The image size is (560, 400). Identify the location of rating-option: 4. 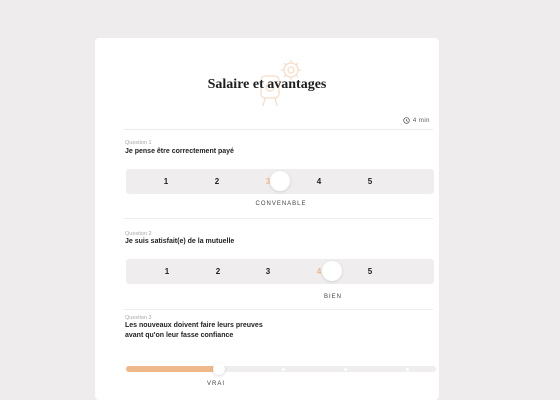
(319, 181).